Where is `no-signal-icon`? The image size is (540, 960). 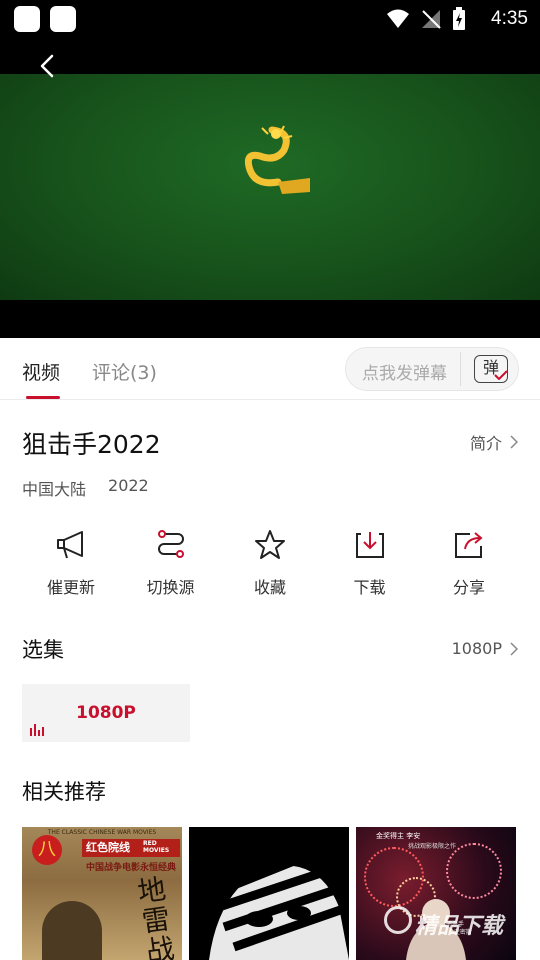
no-signal-icon is located at coordinates (431, 19).